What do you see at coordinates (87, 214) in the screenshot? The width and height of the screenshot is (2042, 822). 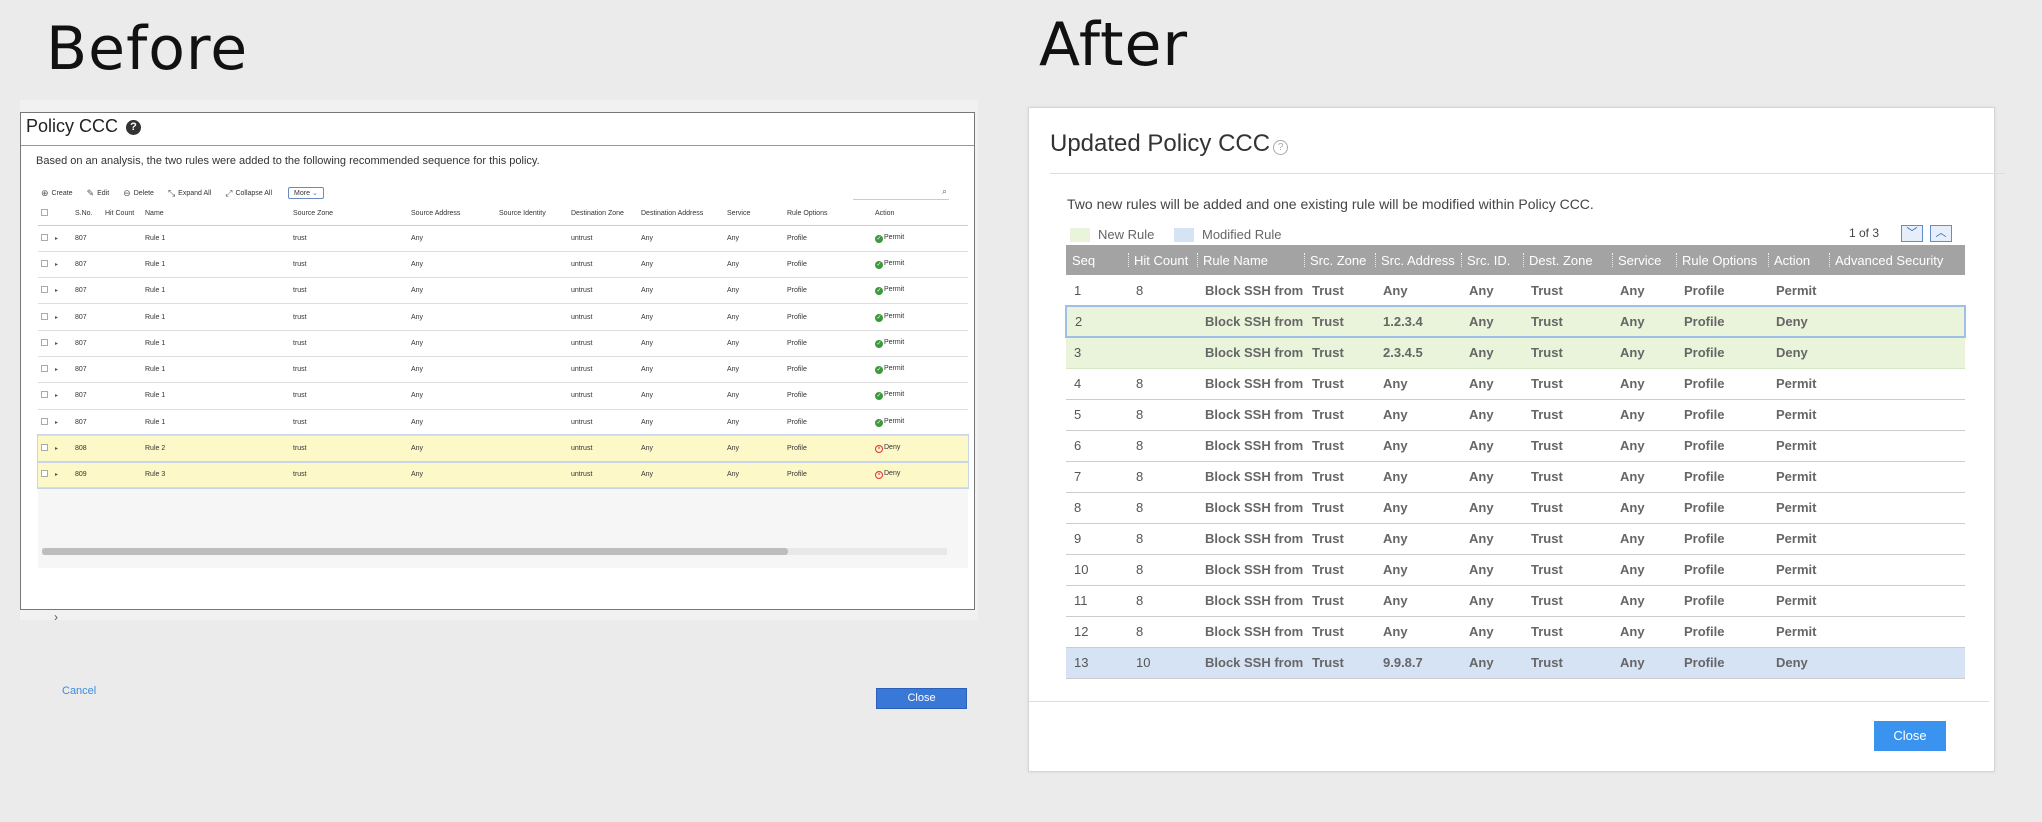 I see `column-header: S.No.` at bounding box center [87, 214].